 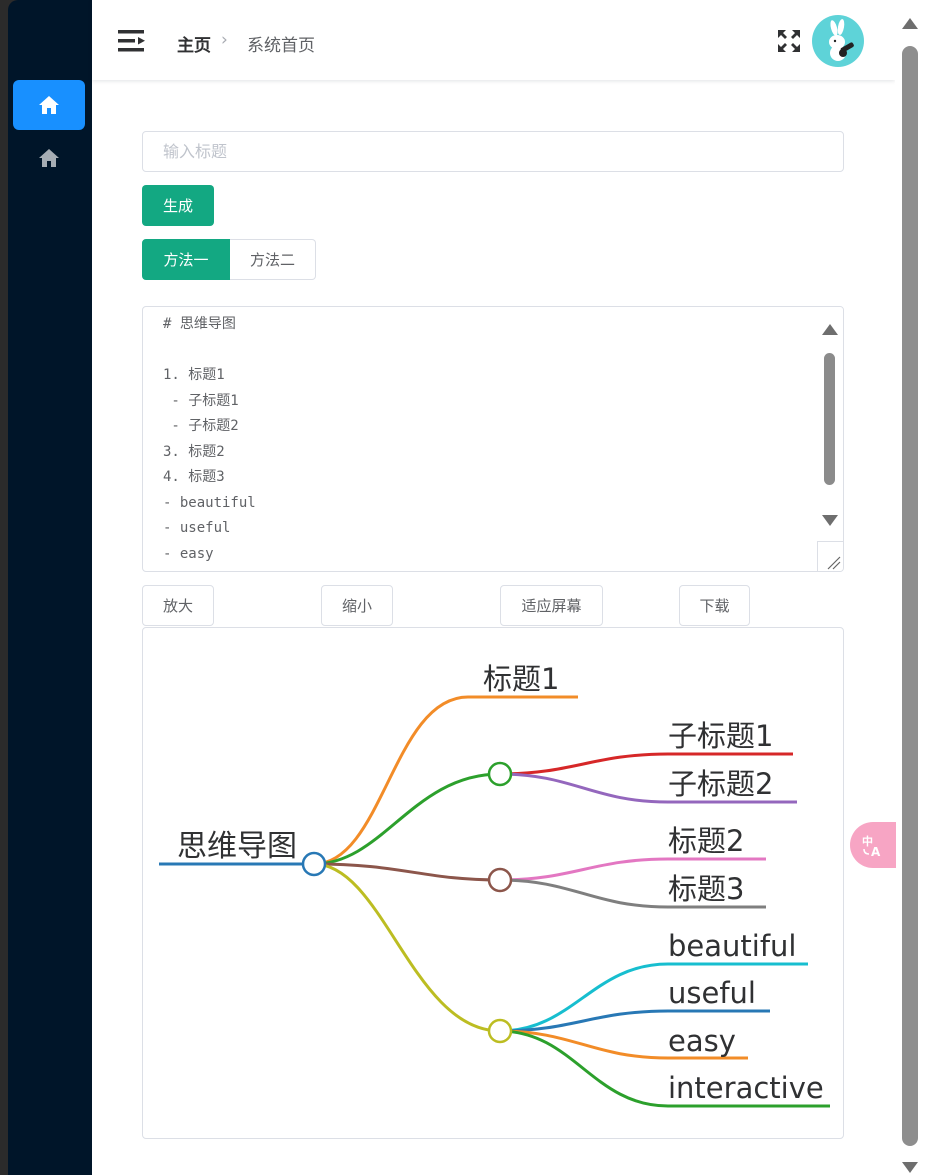 What do you see at coordinates (407, 947) in the screenshot?
I see `mindmap-edge-group3` at bounding box center [407, 947].